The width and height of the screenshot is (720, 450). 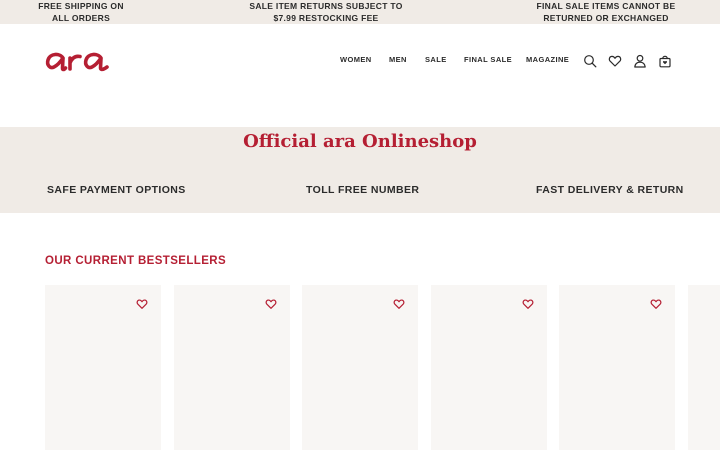 What do you see at coordinates (606, 18) in the screenshot?
I see `promo-line: RETURNED OR EXCHANGED` at bounding box center [606, 18].